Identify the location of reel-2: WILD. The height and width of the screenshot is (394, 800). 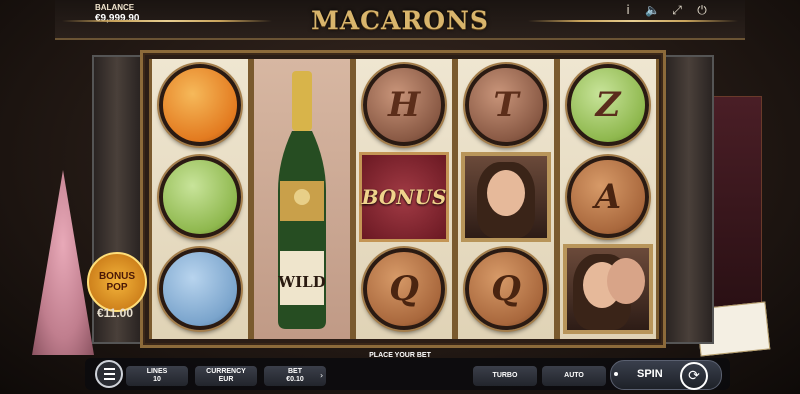
(302, 199).